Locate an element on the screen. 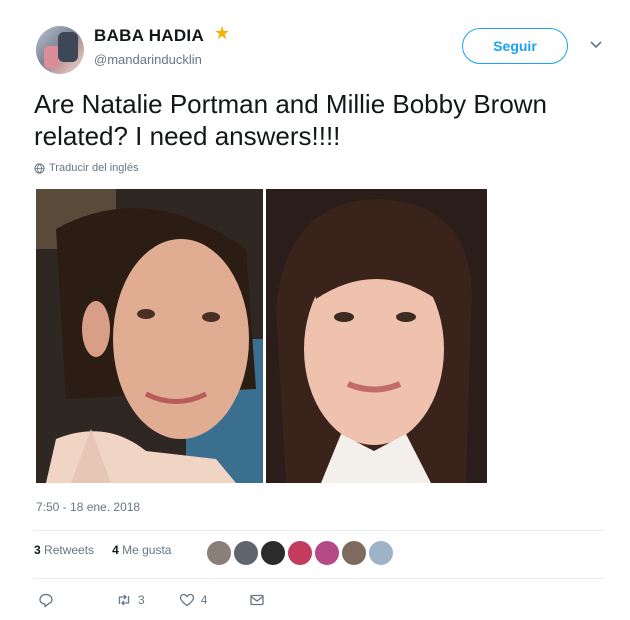  envelope-icon is located at coordinates (257, 600).